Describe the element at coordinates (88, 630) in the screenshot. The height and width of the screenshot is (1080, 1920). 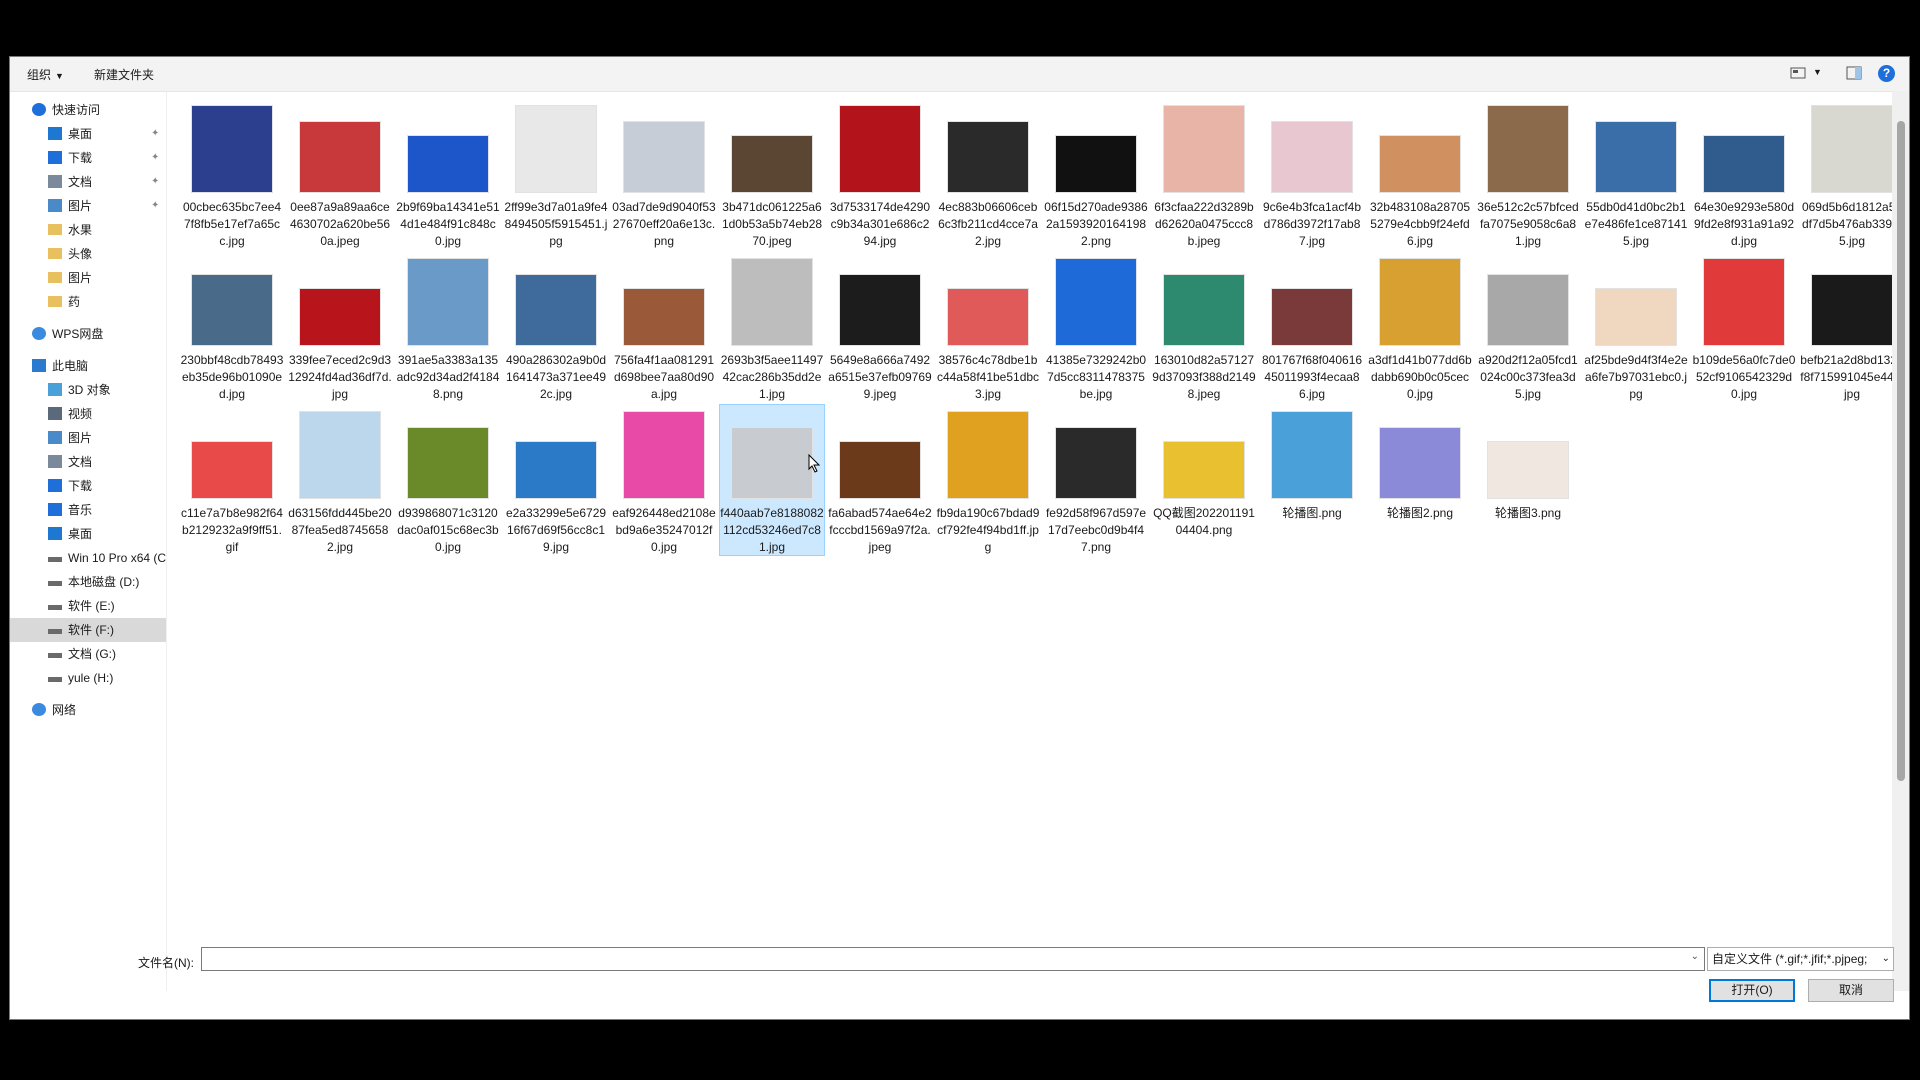
I see `nav-item: 软件 (F:)` at that location.